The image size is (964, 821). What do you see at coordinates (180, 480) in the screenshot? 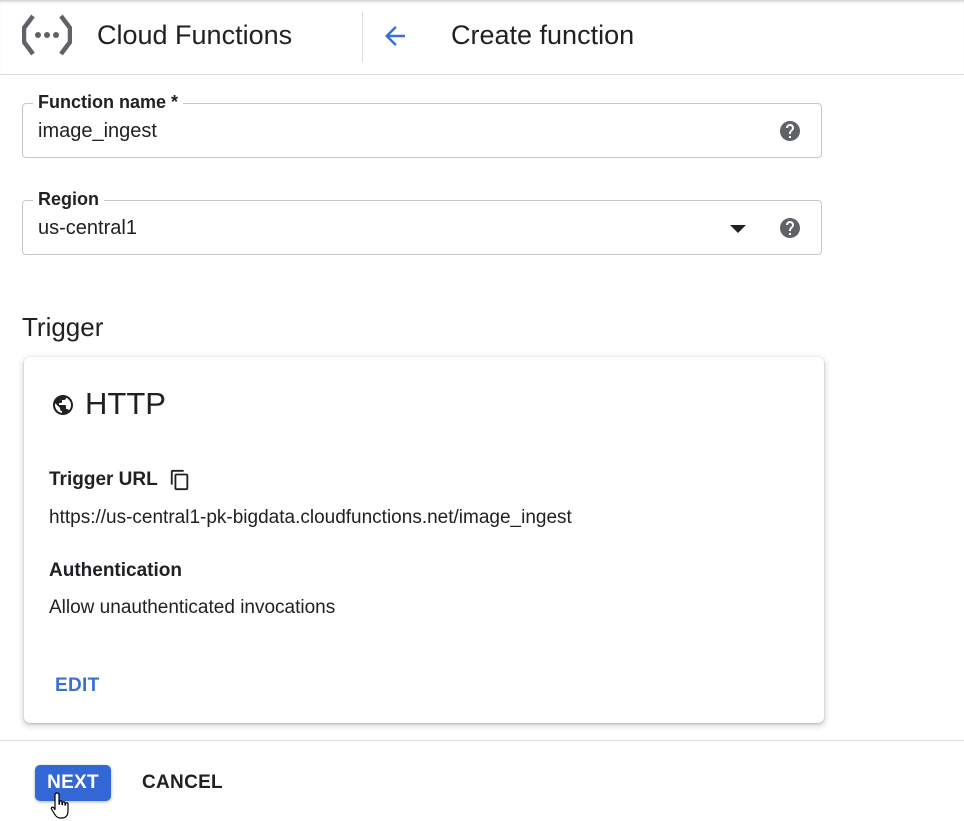
I see `copy-icon` at bounding box center [180, 480].